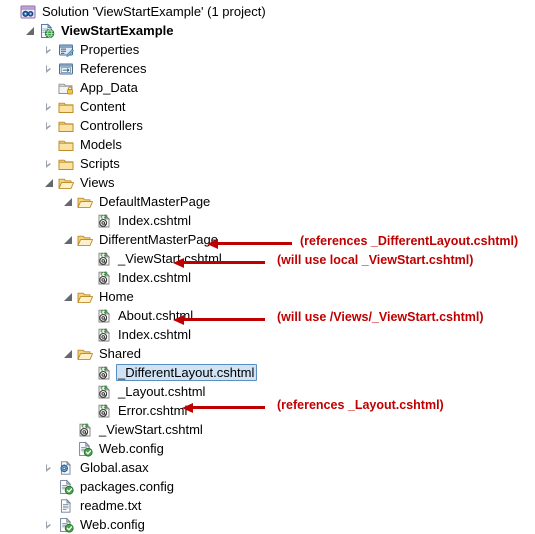 This screenshot has width=535, height=534. I want to click on tree-item-label: Scripts, so click(100, 163).